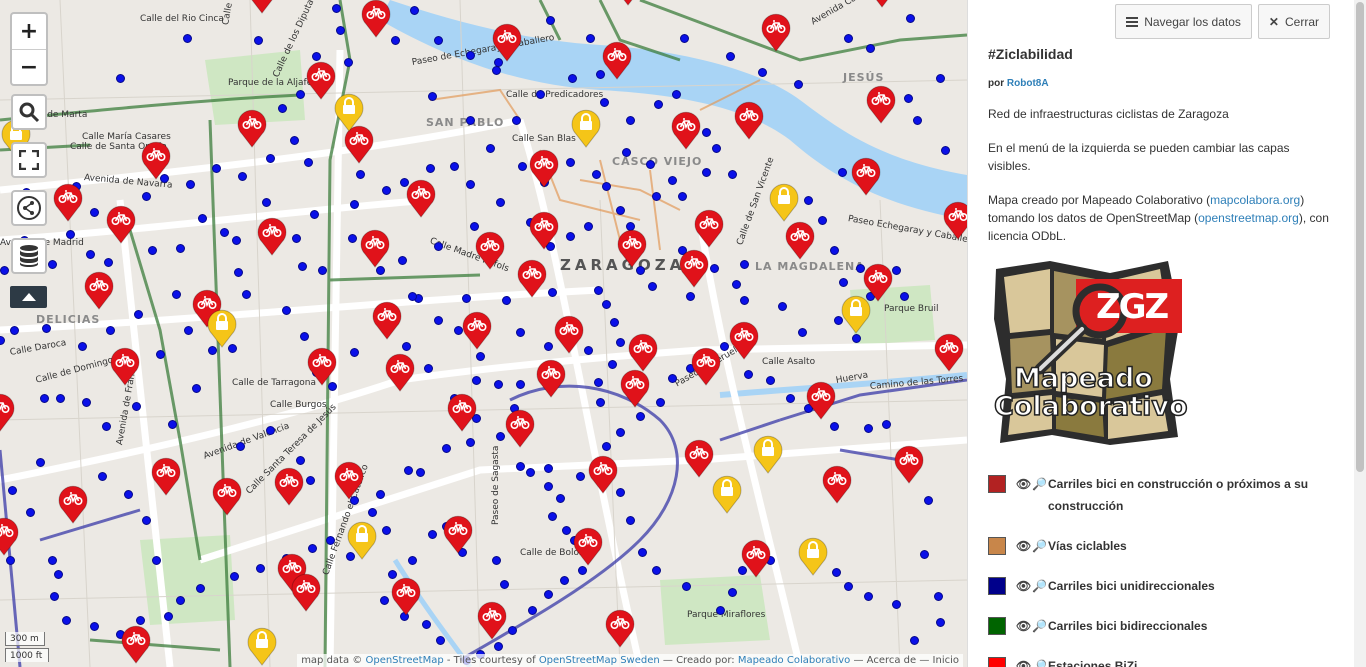  Describe the element at coordinates (1160, 661) in the screenshot. I see `legend-row: 👁 🔎 Estaciones BiZi` at that location.